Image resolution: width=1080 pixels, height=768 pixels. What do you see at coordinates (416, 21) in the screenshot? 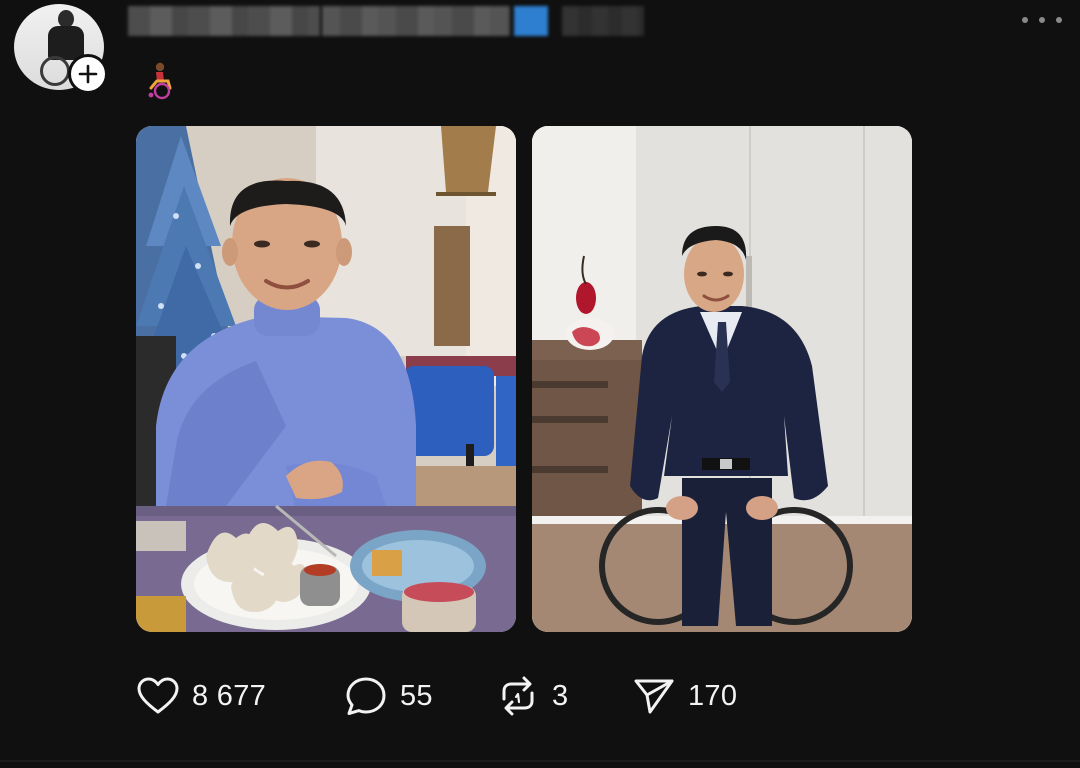
I see `blurred-username-part` at bounding box center [416, 21].